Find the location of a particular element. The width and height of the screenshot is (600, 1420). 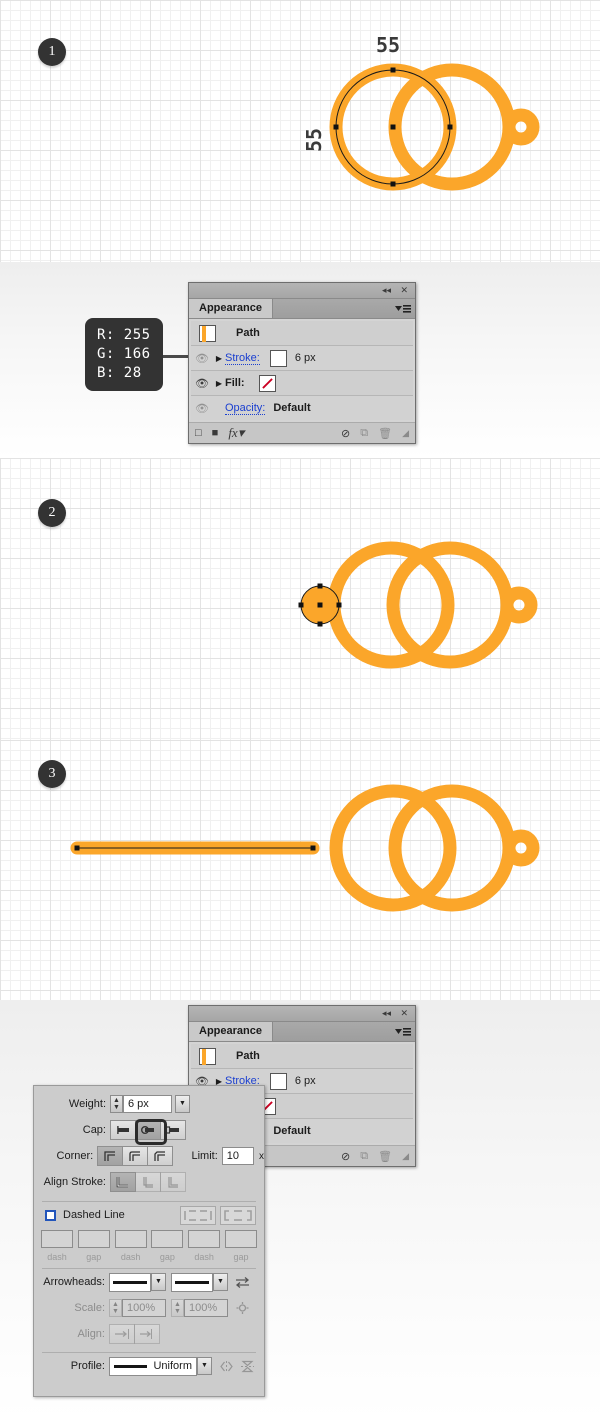

dash-gap-fields-row is located at coordinates (149, 1239).